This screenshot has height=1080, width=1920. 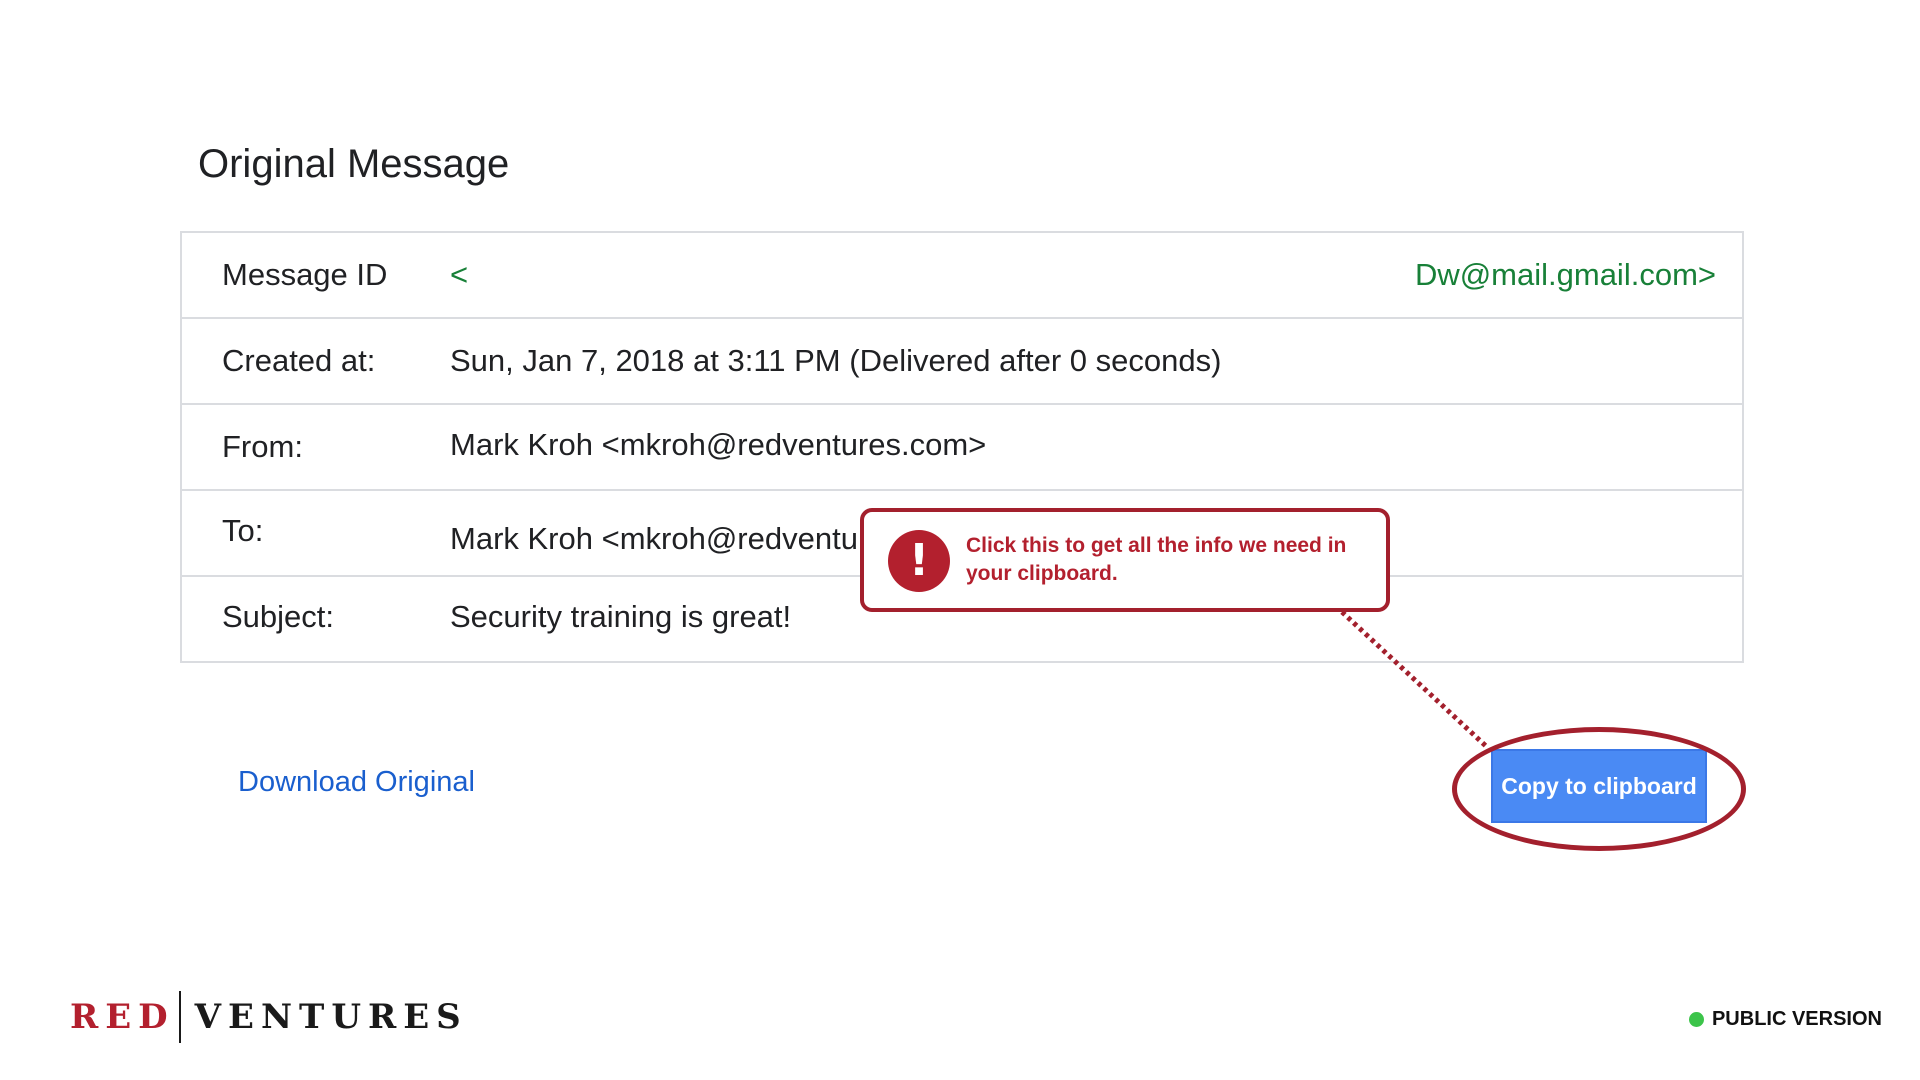 I want to click on public-version-label: PUBLIC VERSION, so click(x=1796, y=1019).